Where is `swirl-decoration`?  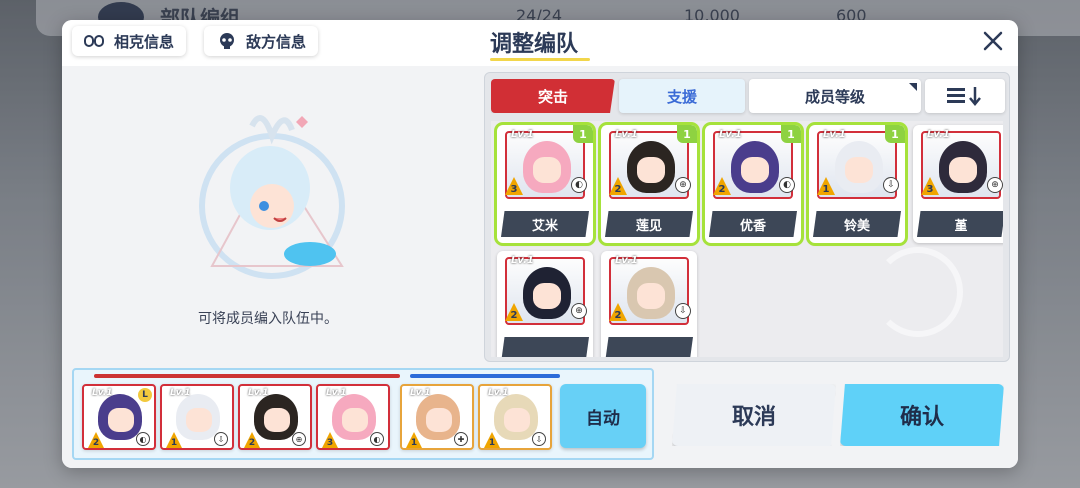 swirl-decoration is located at coordinates (918, 292).